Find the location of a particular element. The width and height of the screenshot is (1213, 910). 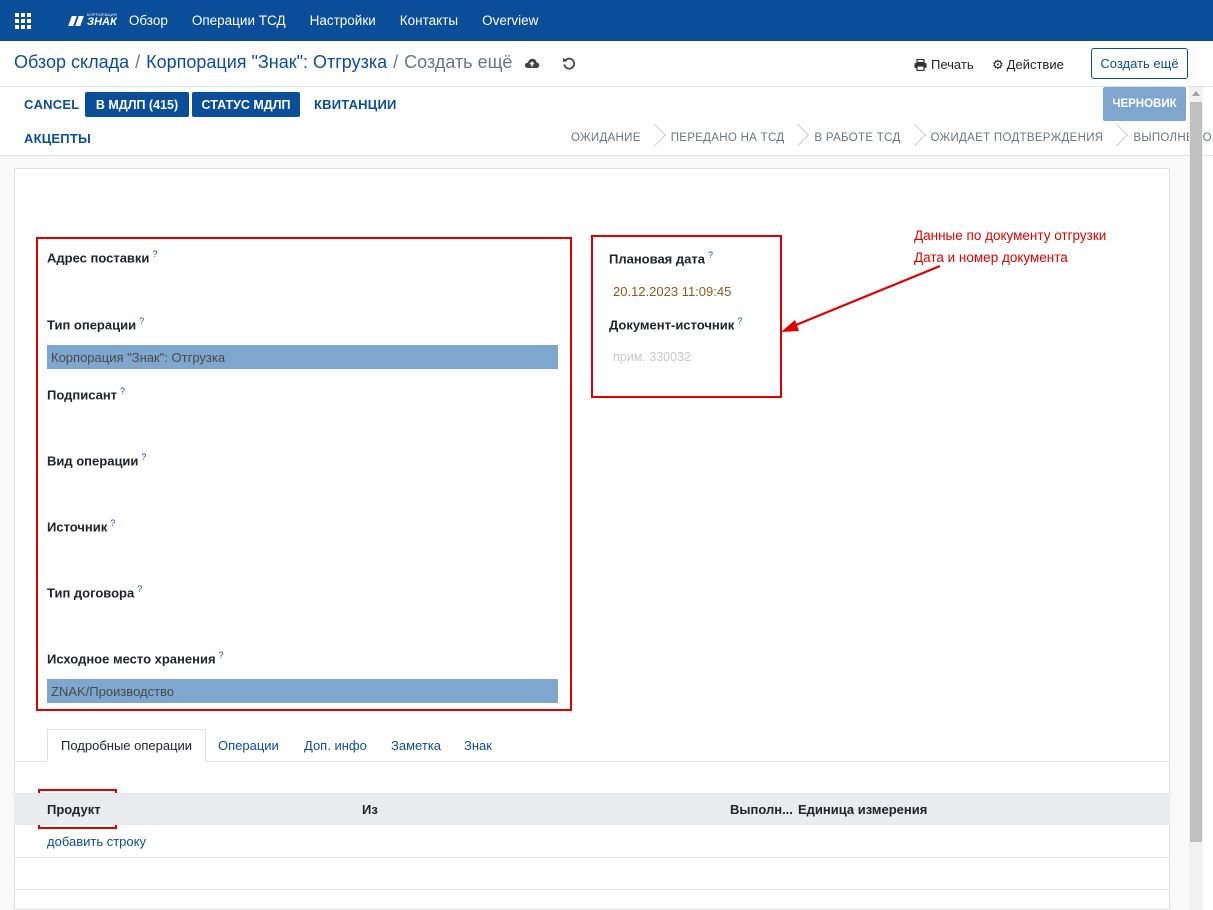

print-button: Печать is located at coordinates (944, 64).